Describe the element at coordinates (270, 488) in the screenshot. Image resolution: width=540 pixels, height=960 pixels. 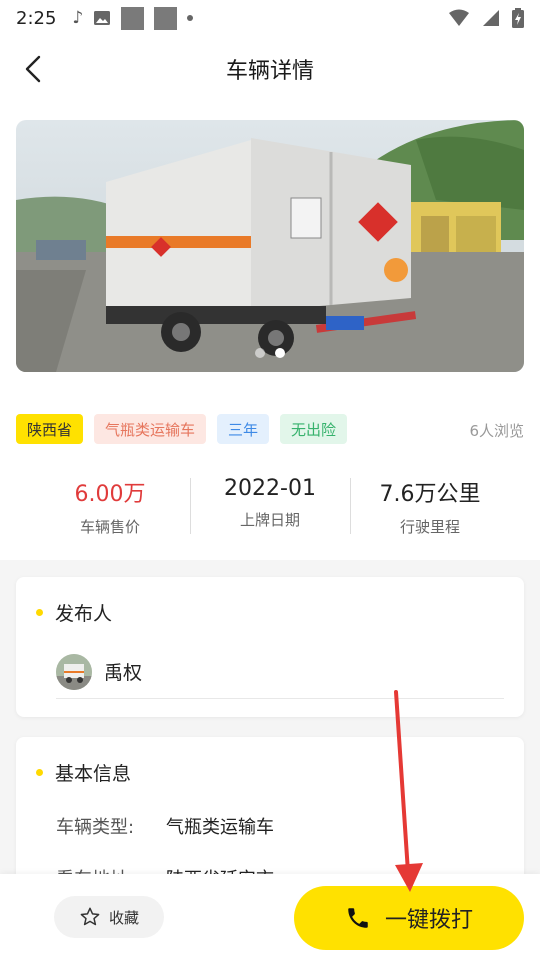
I see `registration-value: 2022-01` at that location.